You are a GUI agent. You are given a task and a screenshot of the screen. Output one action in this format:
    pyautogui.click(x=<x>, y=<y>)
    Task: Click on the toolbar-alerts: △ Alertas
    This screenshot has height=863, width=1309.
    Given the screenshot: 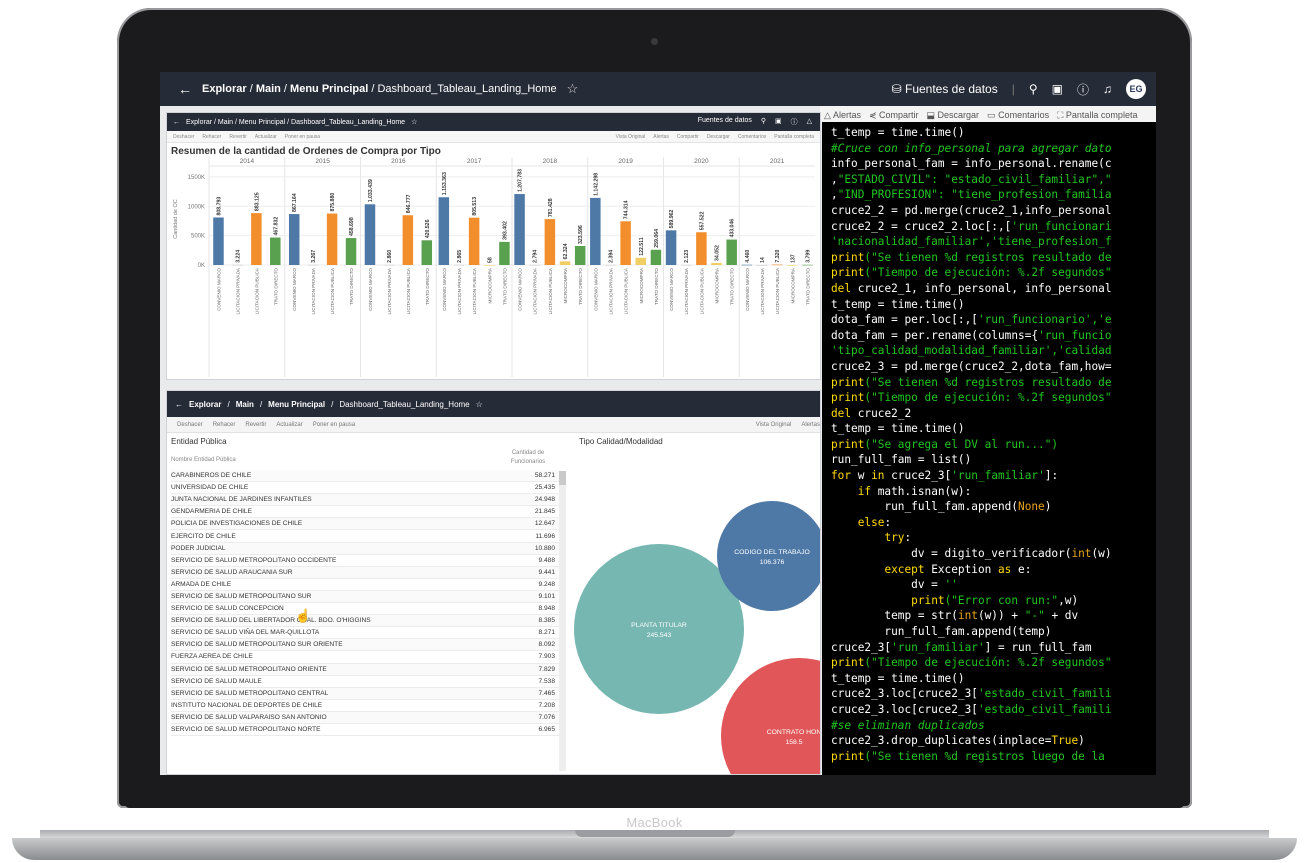 What is the action you would take?
    pyautogui.click(x=842, y=115)
    